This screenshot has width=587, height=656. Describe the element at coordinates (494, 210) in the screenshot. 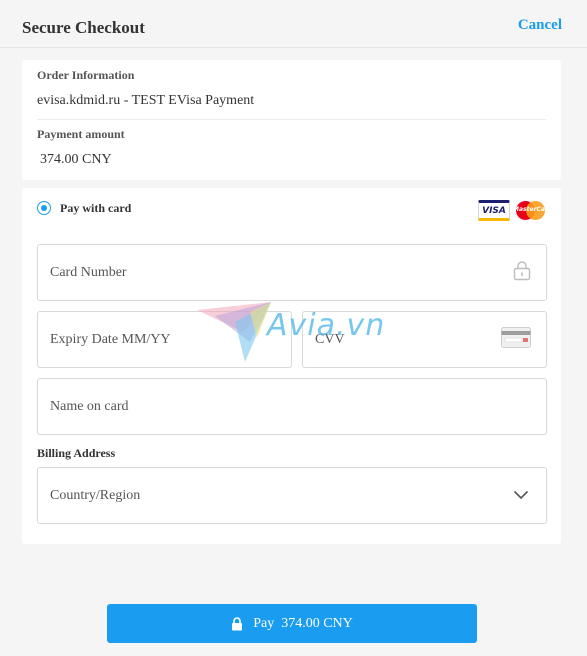

I see `visa-logo-icon: VISA` at that location.